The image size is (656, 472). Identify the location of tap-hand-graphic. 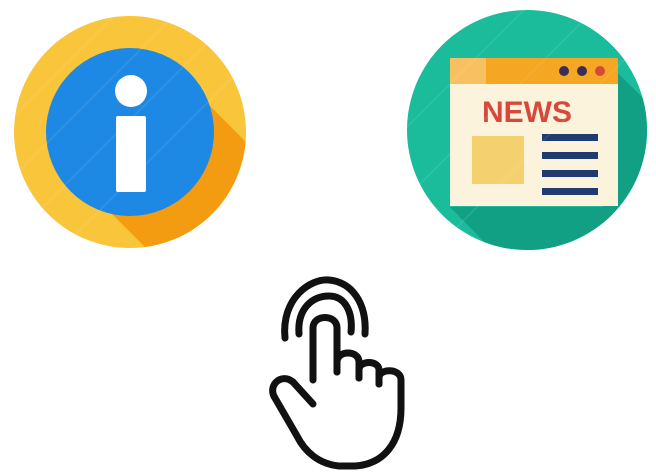
(337, 373).